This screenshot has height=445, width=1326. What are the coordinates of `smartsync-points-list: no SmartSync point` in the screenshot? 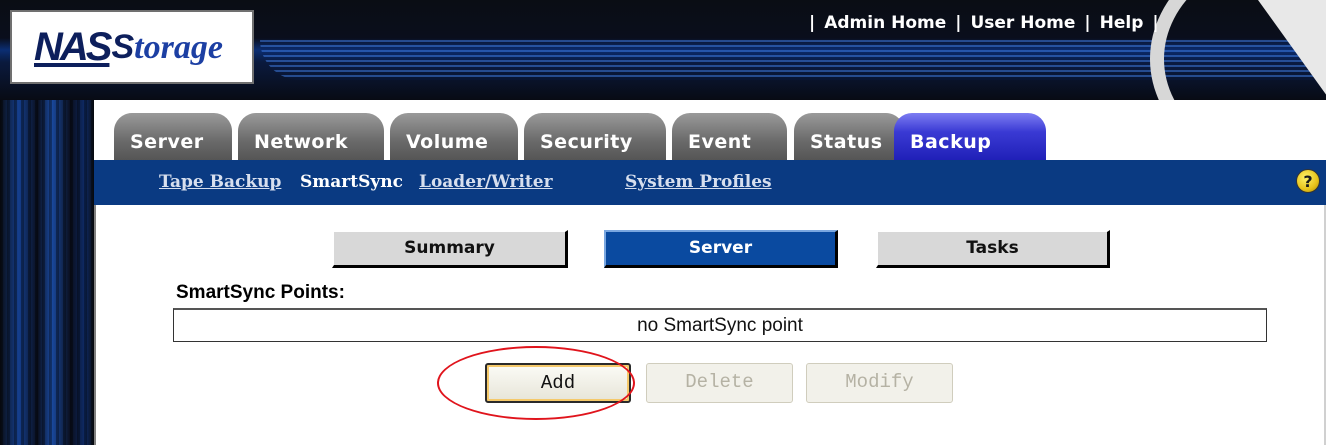 It's located at (720, 325).